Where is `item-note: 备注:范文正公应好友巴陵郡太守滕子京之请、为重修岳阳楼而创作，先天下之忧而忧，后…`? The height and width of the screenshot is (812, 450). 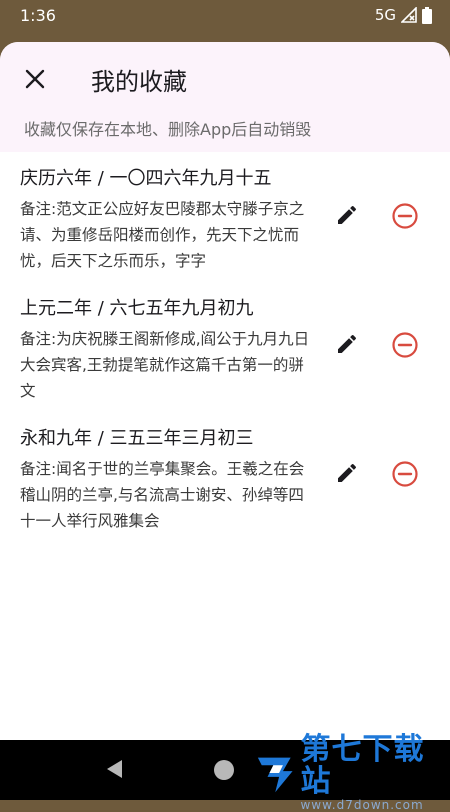
item-note: 备注:范文正公应好友巴陵郡太守滕子京之请、为重修岳阳楼而创作，先天下之忧而忧，后… is located at coordinates (162, 235).